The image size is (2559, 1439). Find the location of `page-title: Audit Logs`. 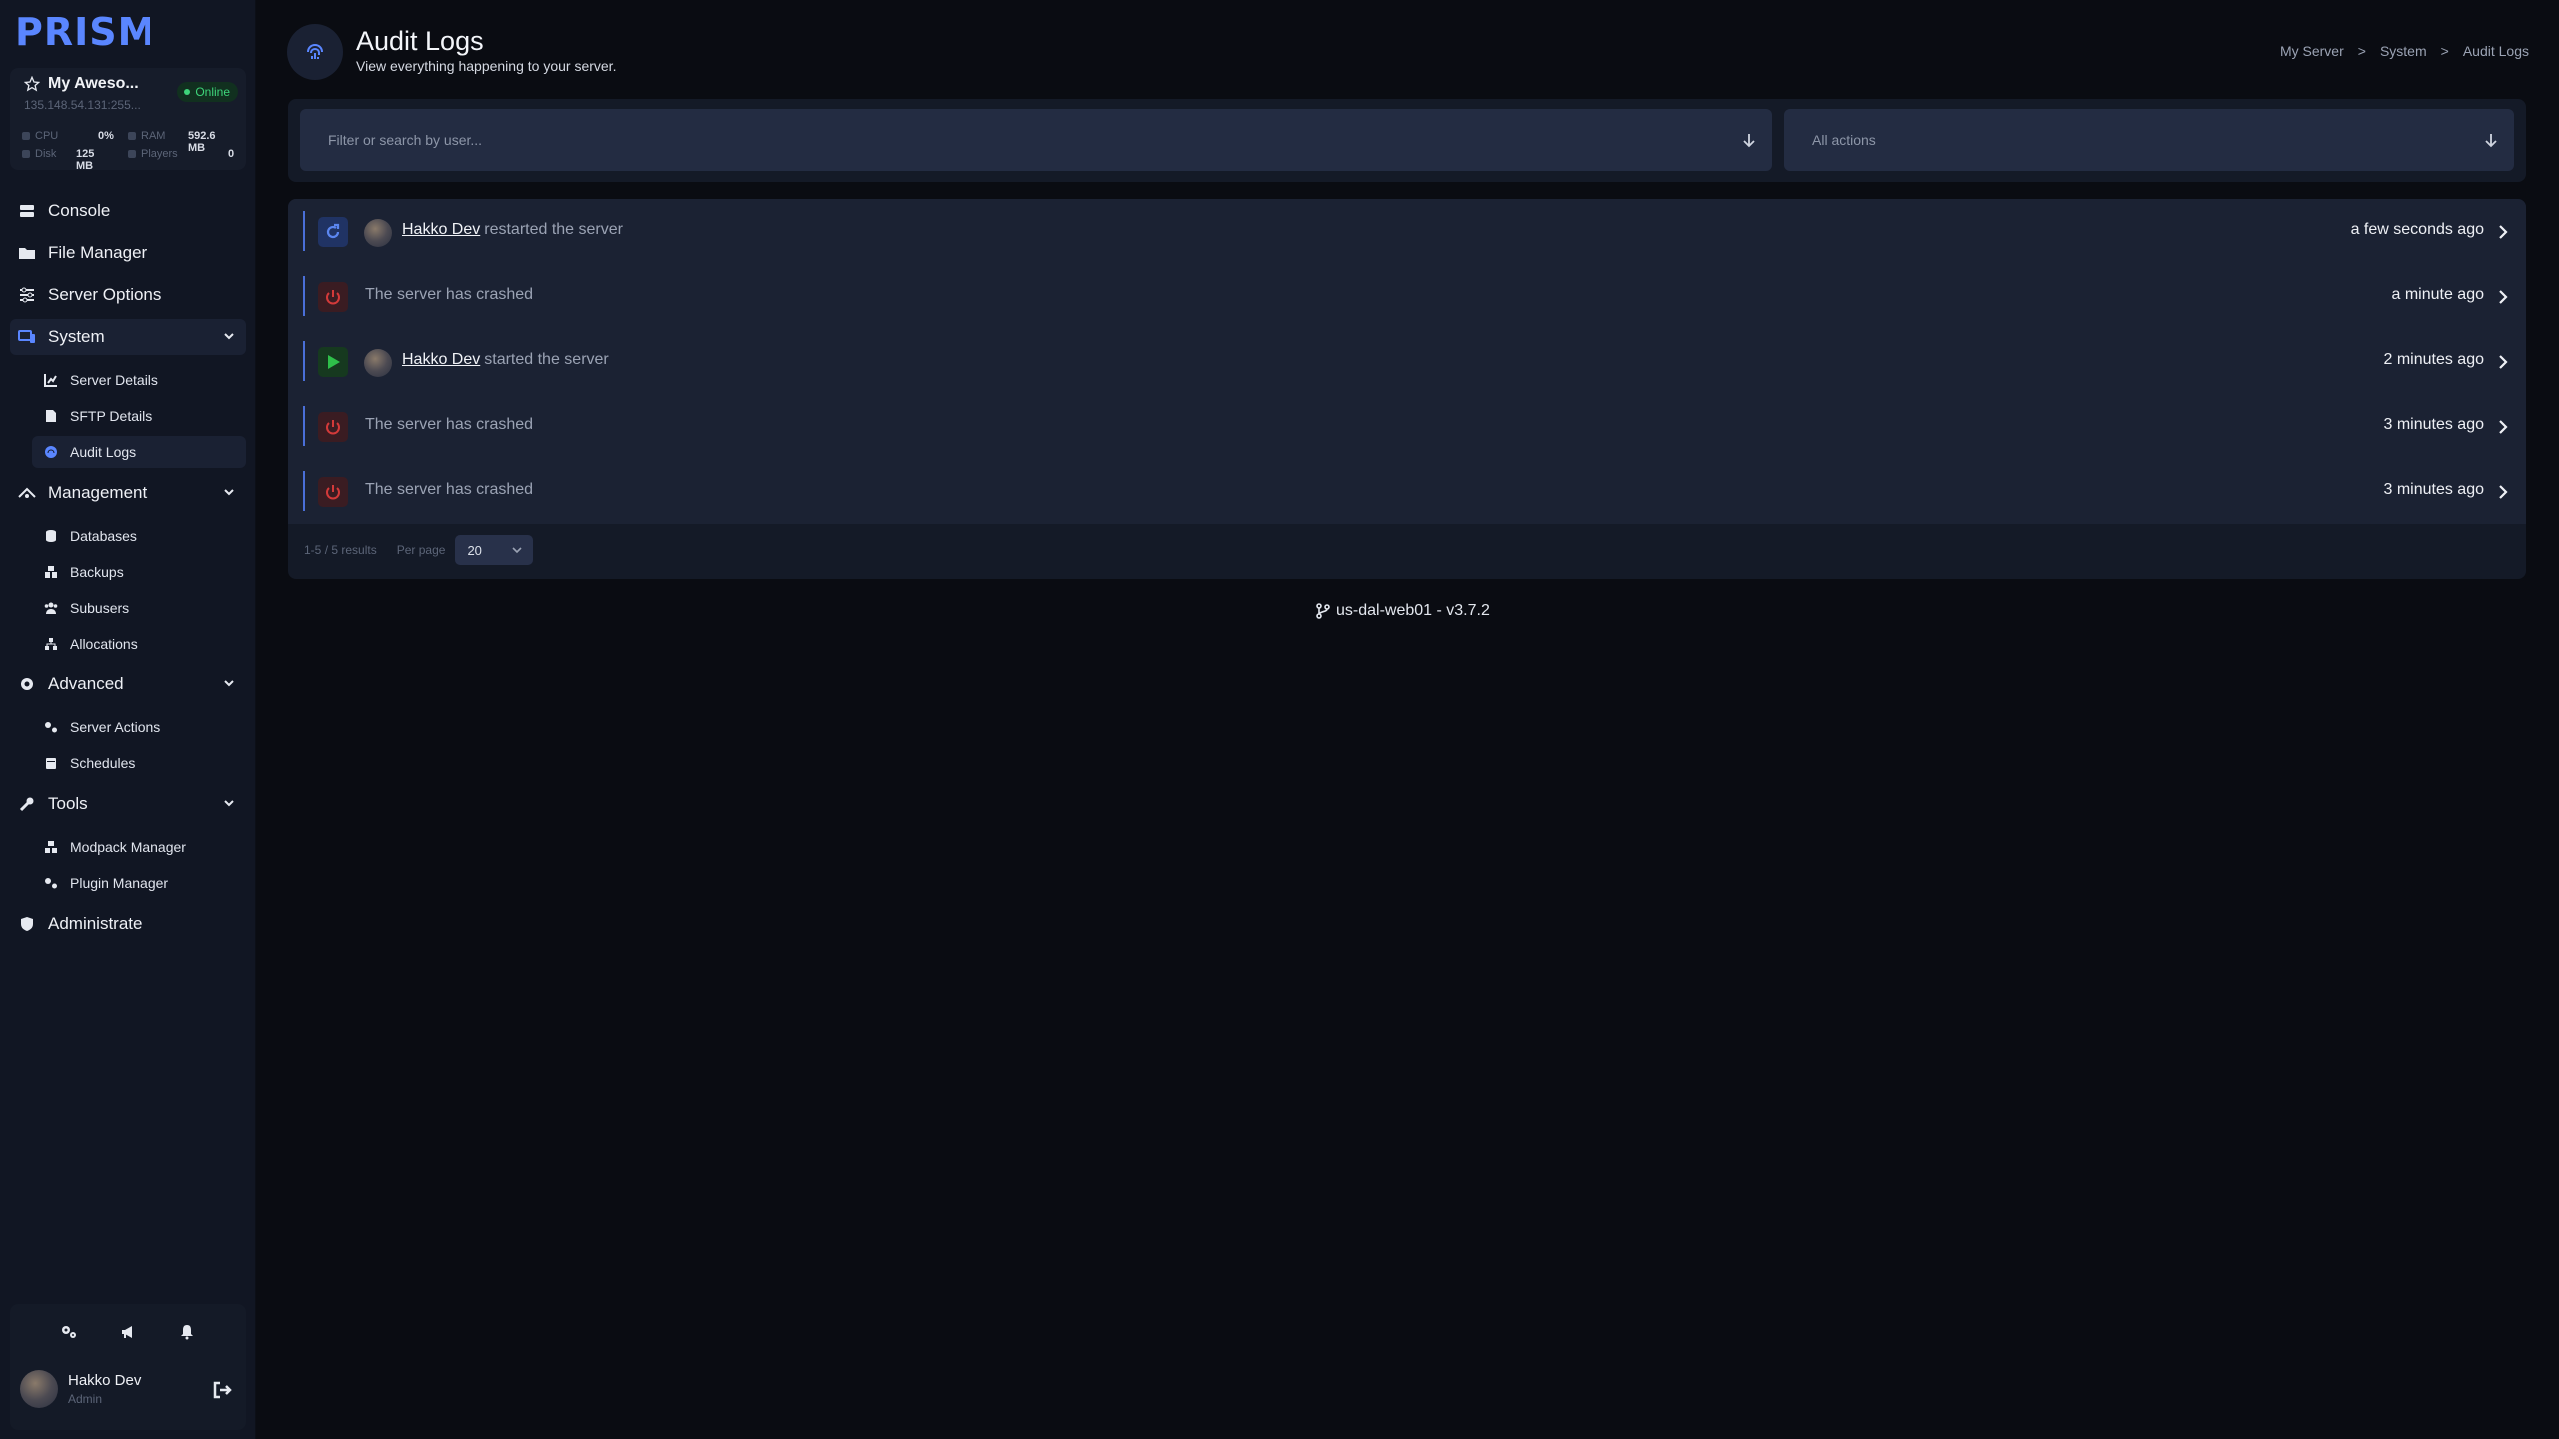

page-title: Audit Logs is located at coordinates (420, 41).